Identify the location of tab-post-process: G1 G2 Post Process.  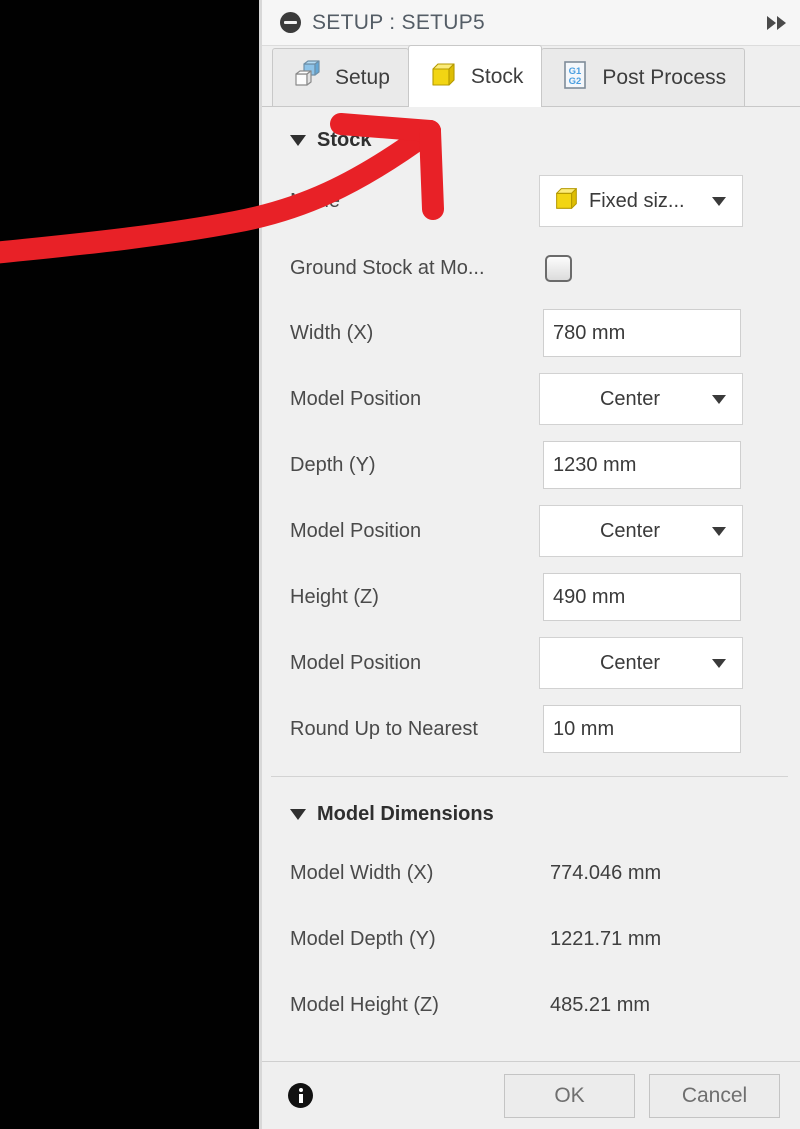
(643, 77).